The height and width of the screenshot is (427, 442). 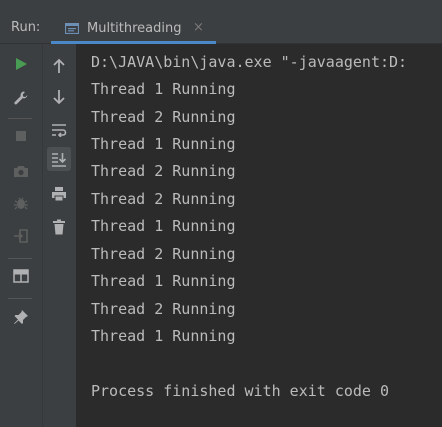 I want to click on exit-button, so click(x=21, y=236).